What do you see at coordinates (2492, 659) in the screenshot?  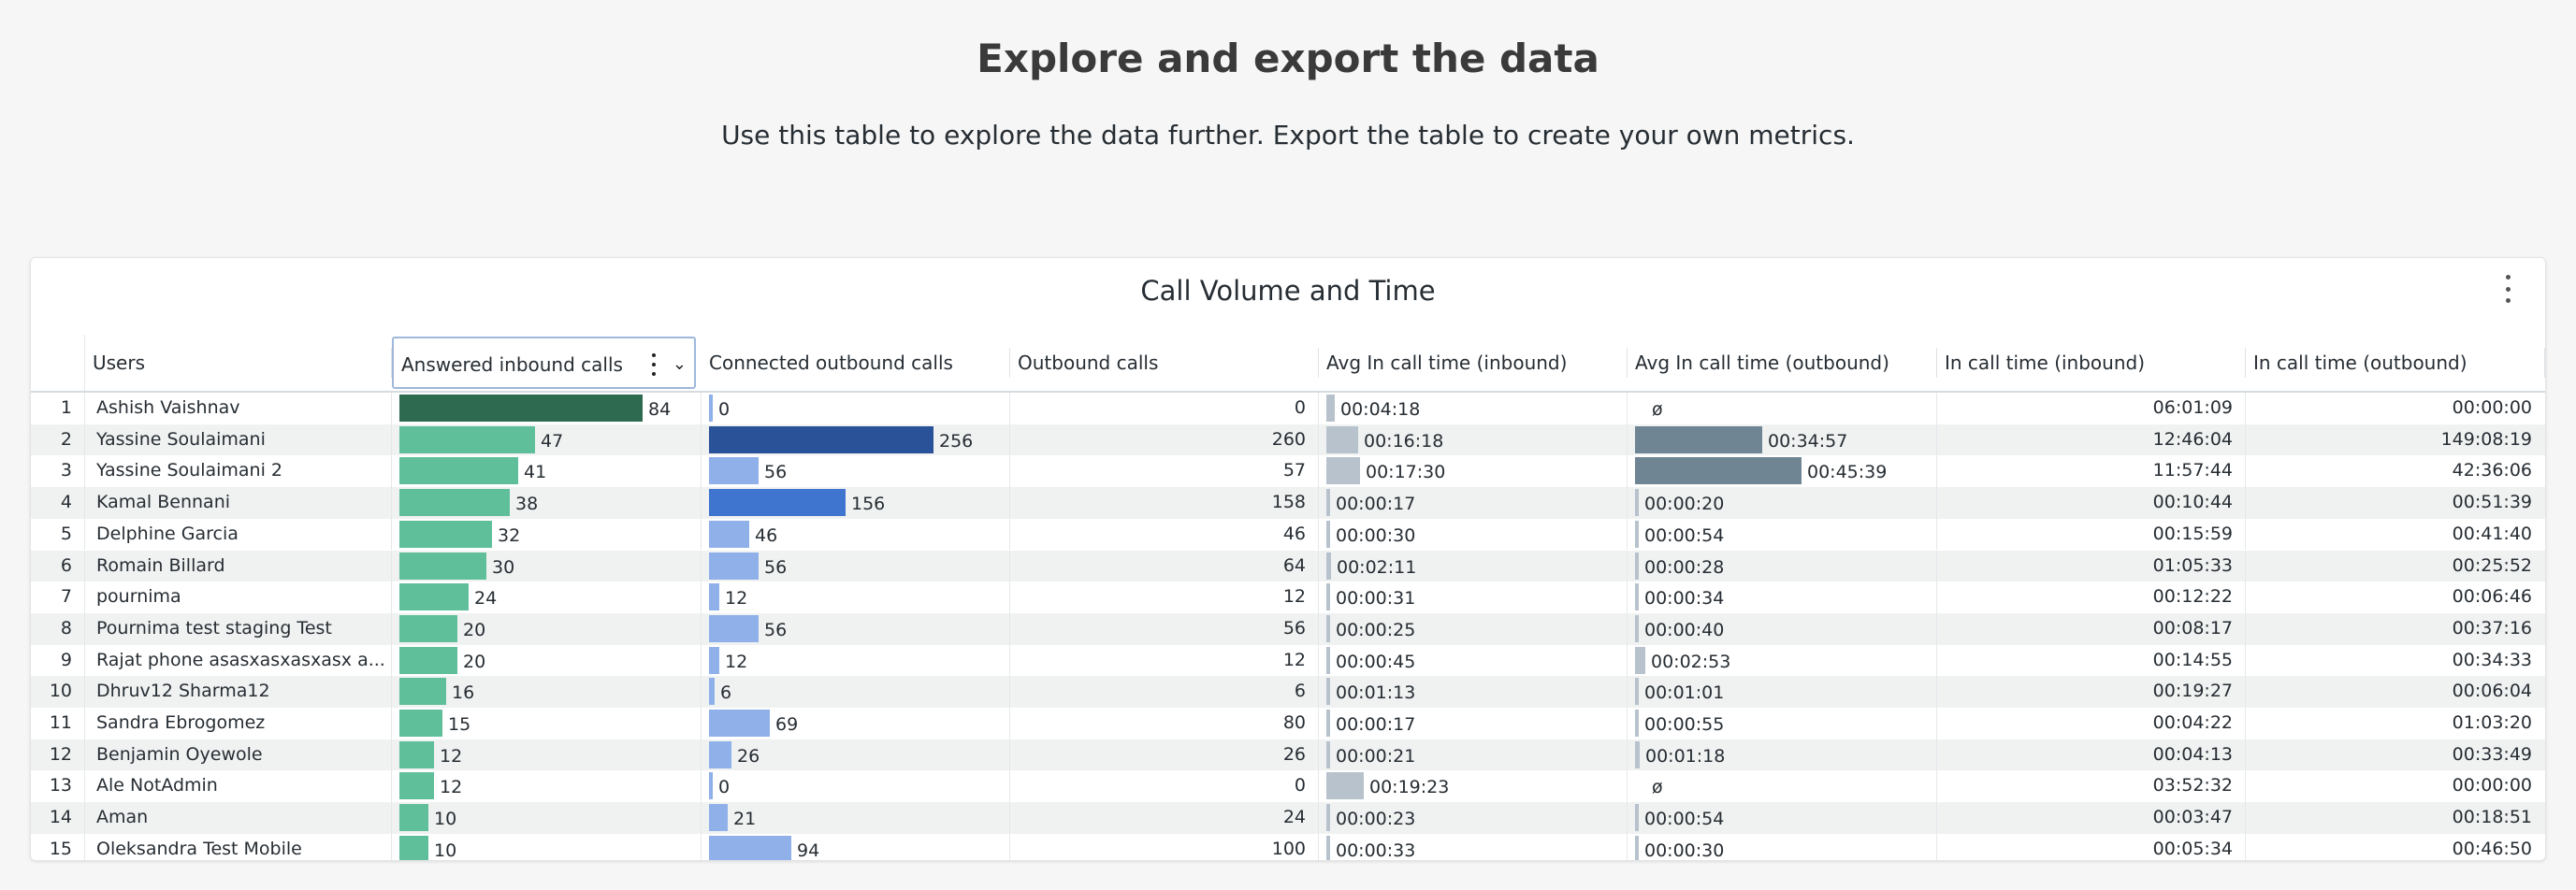 I see `cell-in-call-outbound: 00:34:33` at bounding box center [2492, 659].